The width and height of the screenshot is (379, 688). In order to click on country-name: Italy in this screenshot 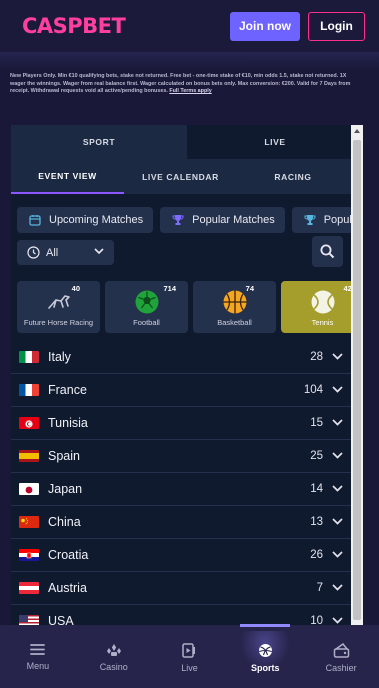, I will do `click(59, 357)`.